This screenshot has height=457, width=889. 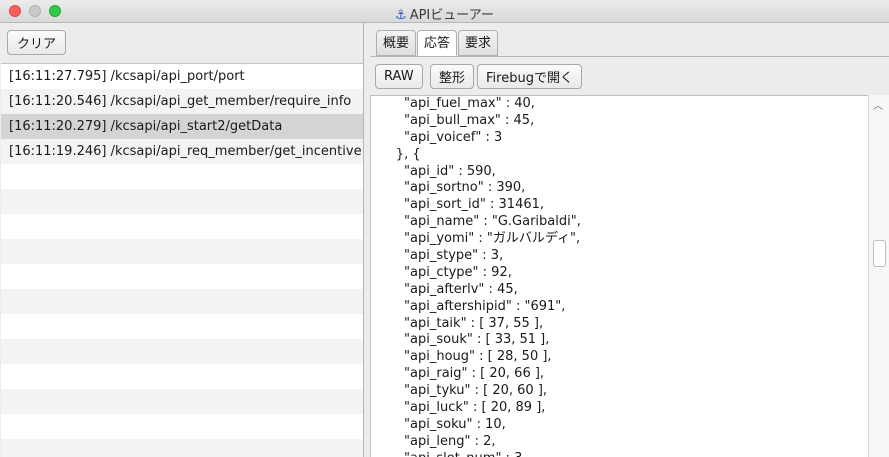 What do you see at coordinates (433, 171) in the screenshot?
I see `json-line: "api_id" : 590,` at bounding box center [433, 171].